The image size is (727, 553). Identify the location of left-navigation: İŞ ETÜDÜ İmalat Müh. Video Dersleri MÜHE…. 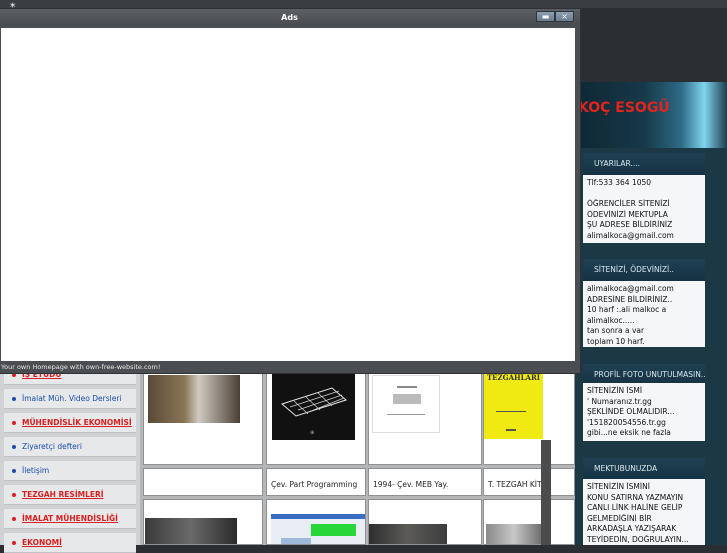
(70, 459).